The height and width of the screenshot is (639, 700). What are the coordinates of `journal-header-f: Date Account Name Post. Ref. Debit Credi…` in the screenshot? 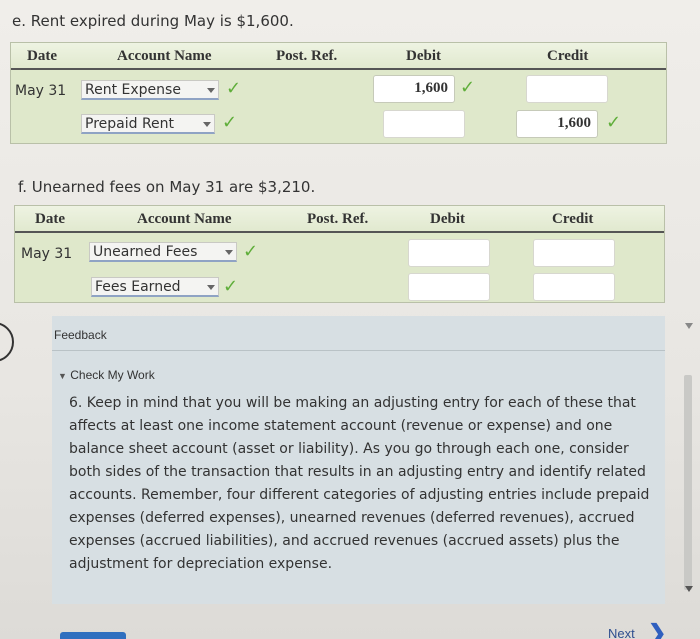 It's located at (339, 219).